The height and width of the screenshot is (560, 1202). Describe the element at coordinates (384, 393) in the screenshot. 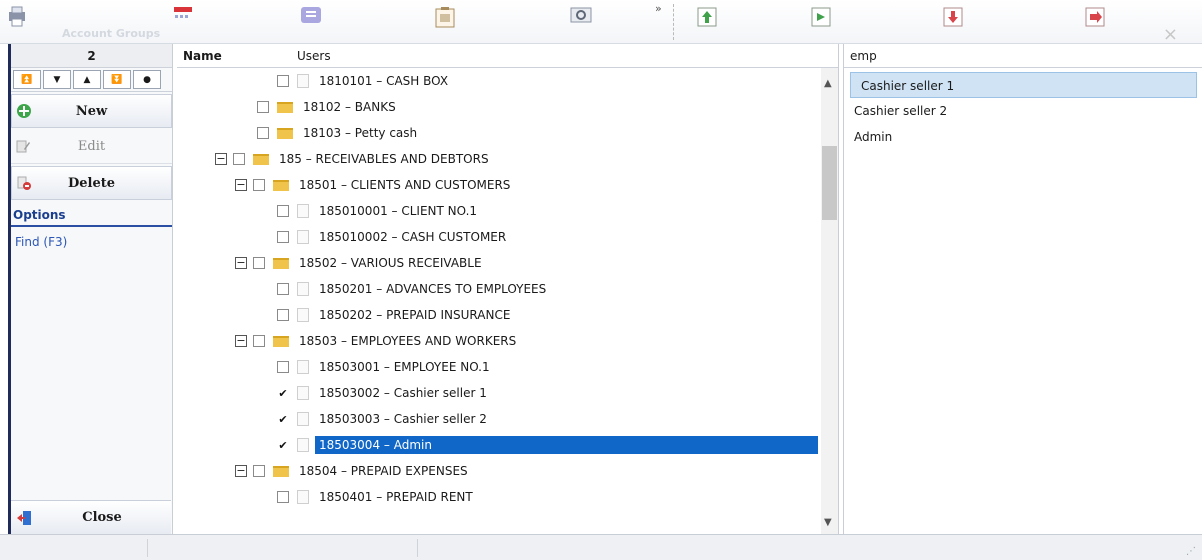

I see `tree-account-node: ✔ 18503002 – Cashier seller 1` at that location.